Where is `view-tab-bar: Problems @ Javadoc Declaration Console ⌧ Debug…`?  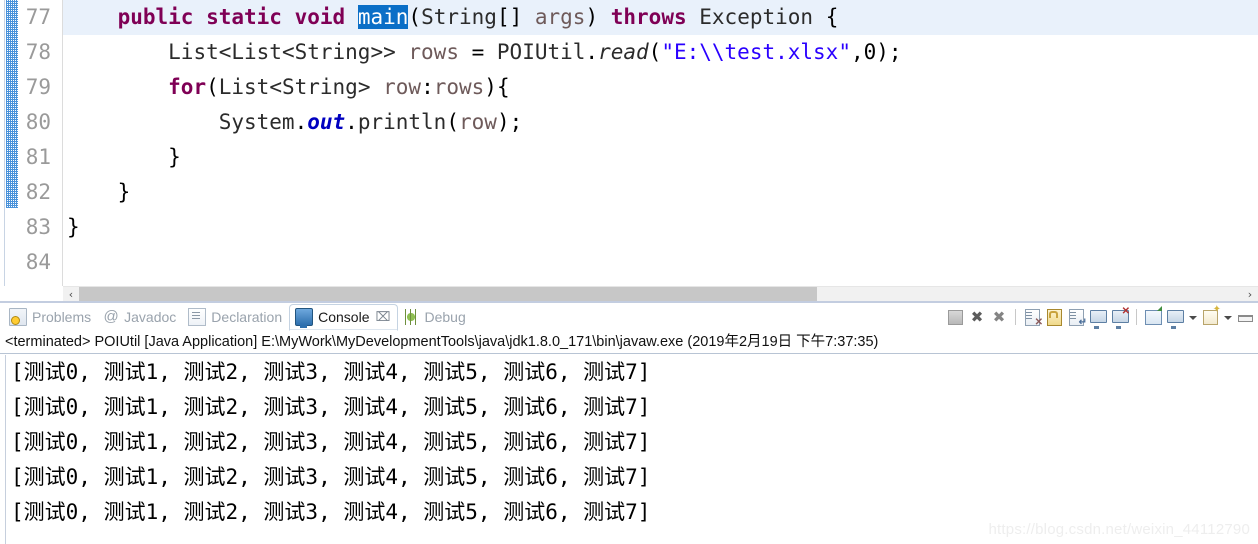
view-tab-bar: Problems @ Javadoc Declaration Console ⌧ Debug… is located at coordinates (629, 317).